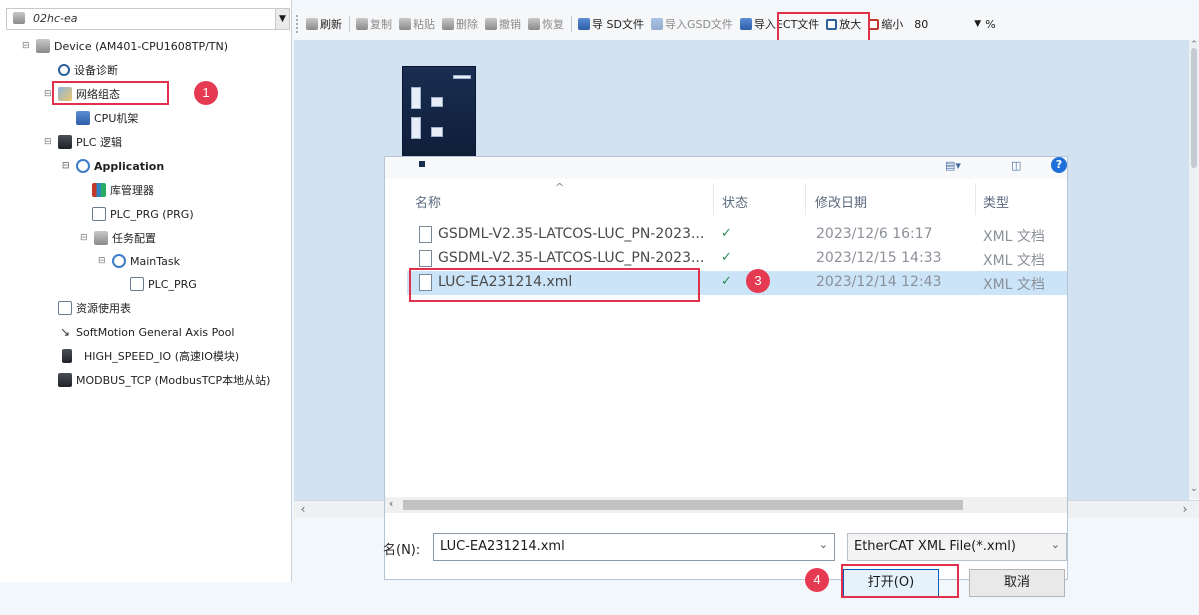 The image size is (1199, 615). What do you see at coordinates (94, 308) in the screenshot?
I see `tree-item-resource-usage: 资源使用表` at bounding box center [94, 308].